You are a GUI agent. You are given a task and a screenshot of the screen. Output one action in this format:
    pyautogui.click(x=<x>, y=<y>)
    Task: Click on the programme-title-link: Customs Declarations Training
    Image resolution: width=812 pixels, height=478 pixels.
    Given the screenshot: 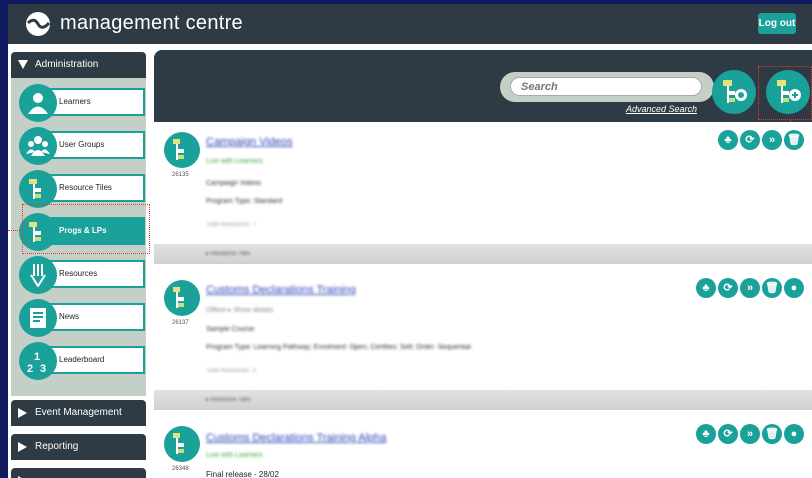 What is the action you would take?
    pyautogui.click(x=281, y=290)
    